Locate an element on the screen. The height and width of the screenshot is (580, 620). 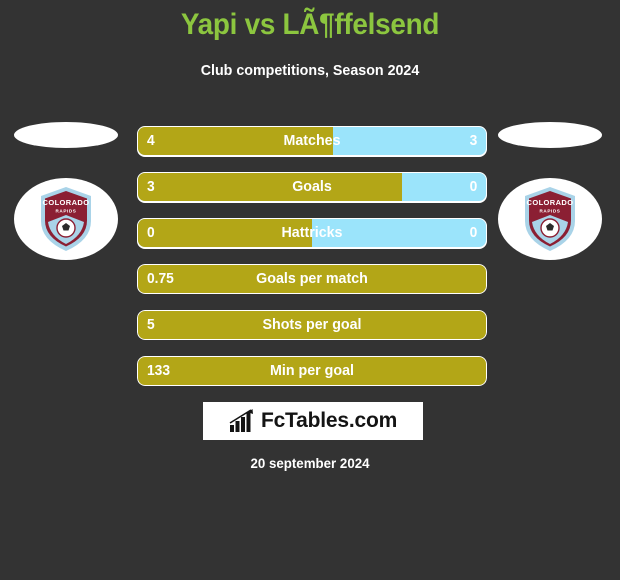
stat-label: Goals is located at coordinates (312, 186).